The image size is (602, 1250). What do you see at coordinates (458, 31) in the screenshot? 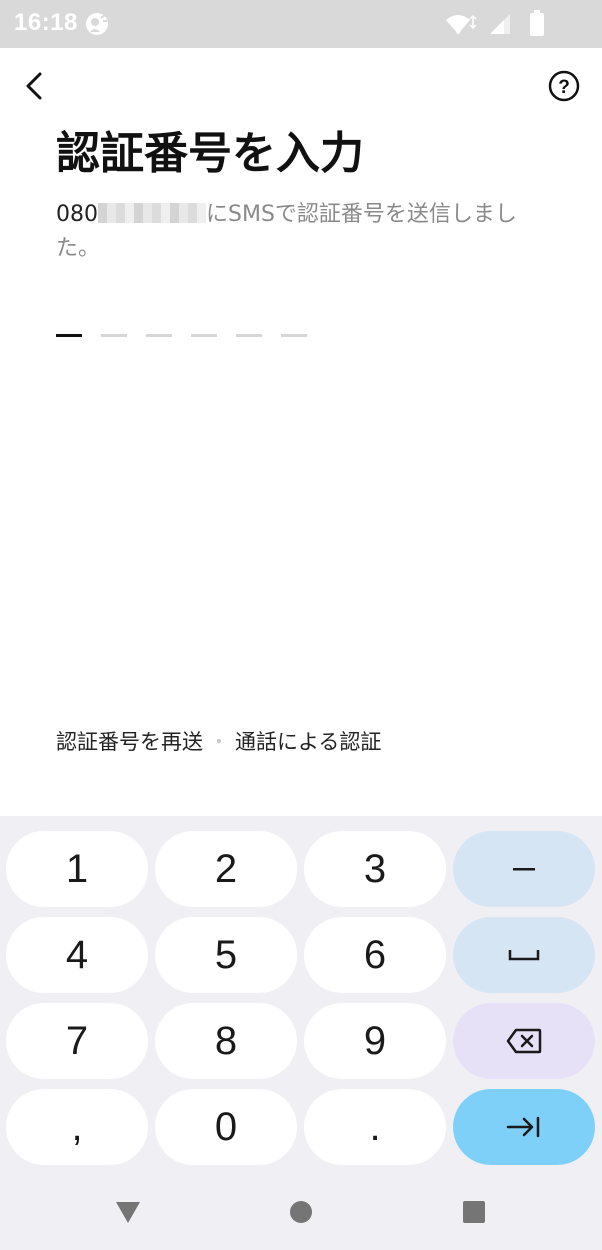
I see `svg-text: 5` at bounding box center [458, 31].